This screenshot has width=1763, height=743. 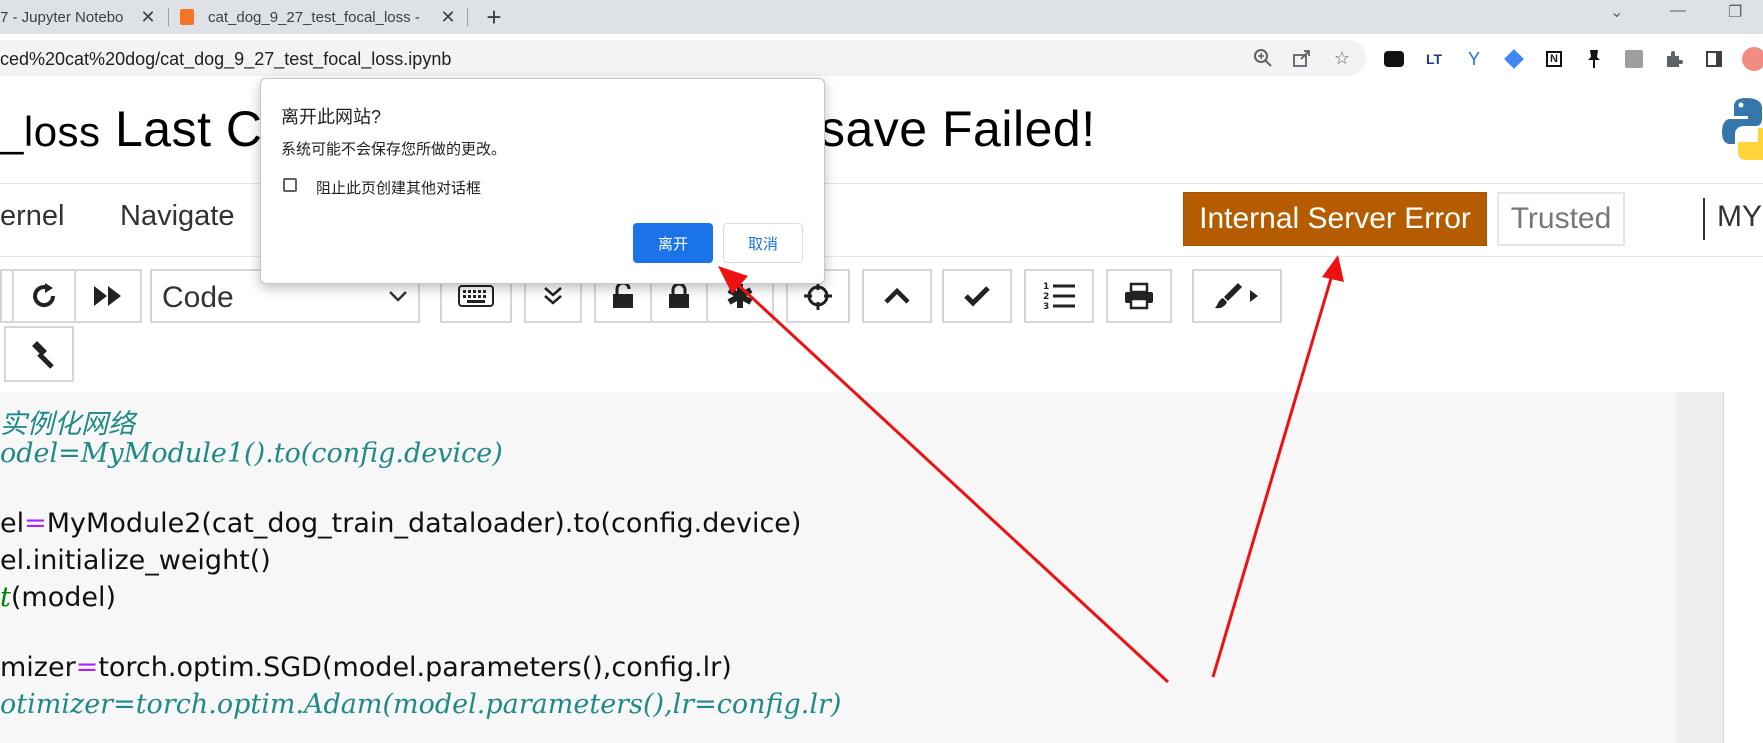 I want to click on print-button, so click(x=1139, y=296).